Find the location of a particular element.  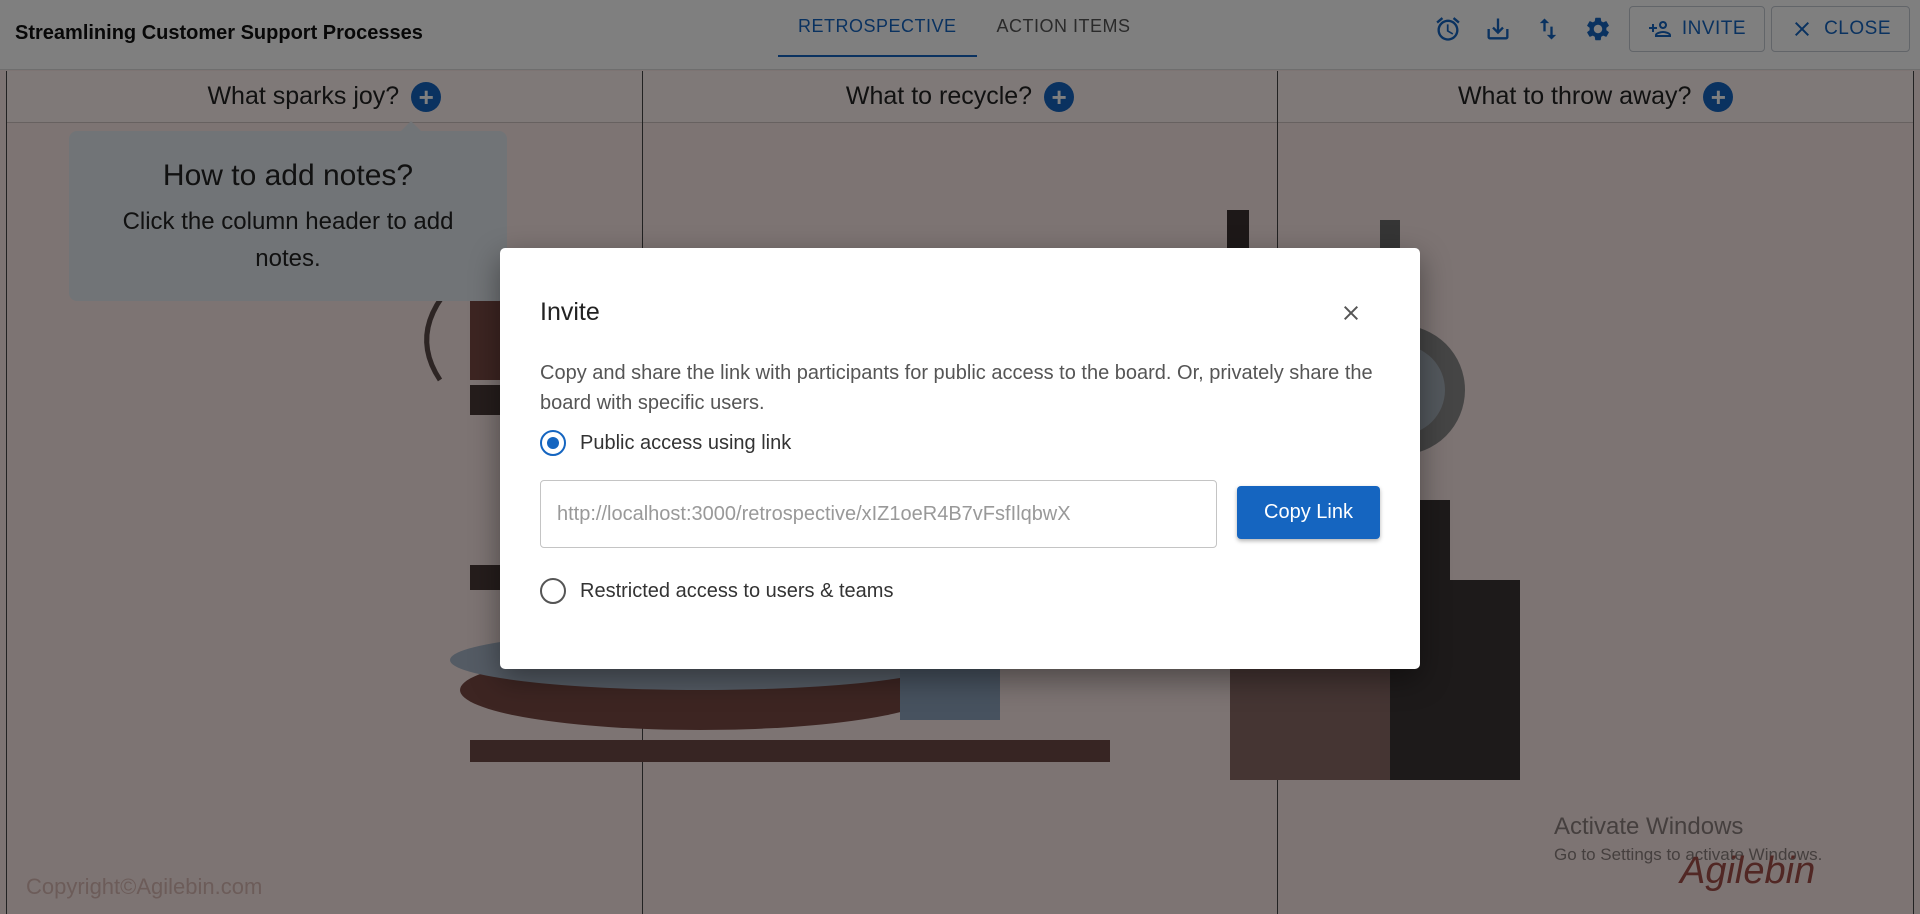

radio-button-unchecked is located at coordinates (553, 591).